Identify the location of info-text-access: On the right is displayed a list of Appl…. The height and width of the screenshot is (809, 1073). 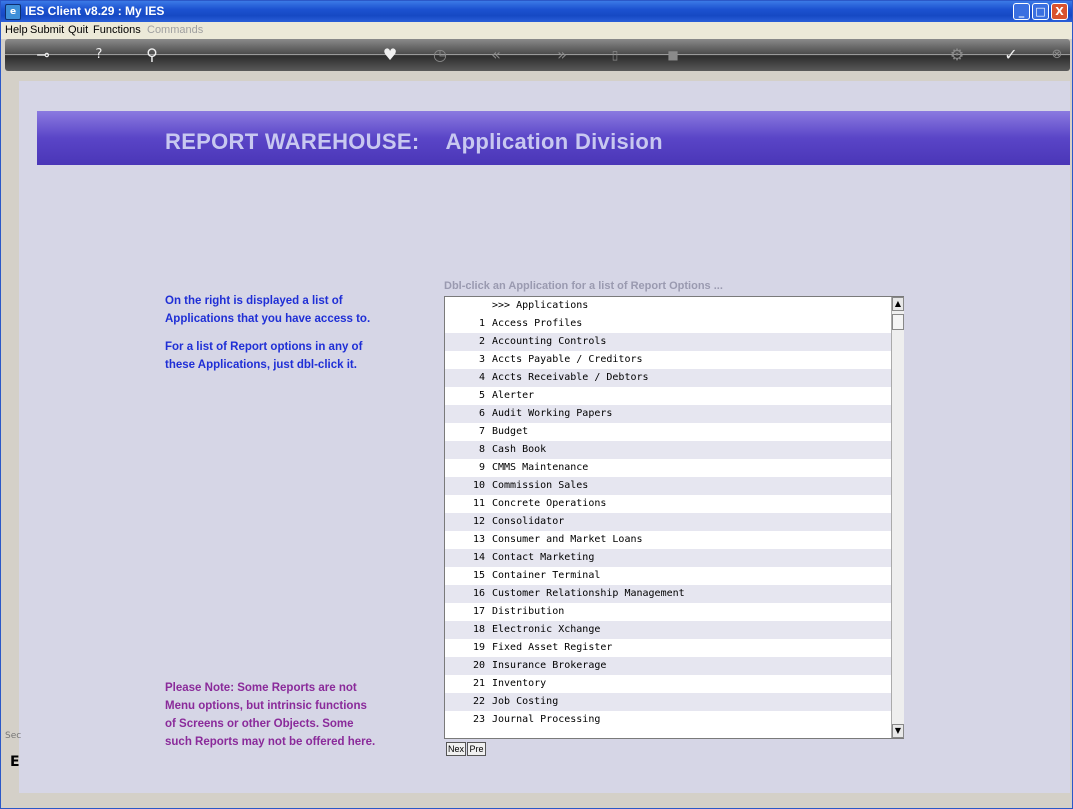
(300, 310).